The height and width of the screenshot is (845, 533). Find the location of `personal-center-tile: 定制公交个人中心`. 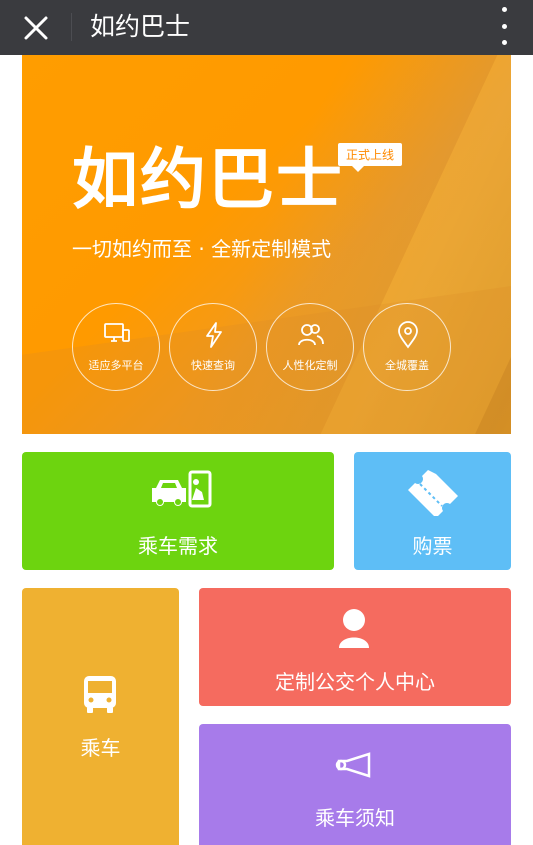

personal-center-tile: 定制公交个人中心 is located at coordinates (355, 647).